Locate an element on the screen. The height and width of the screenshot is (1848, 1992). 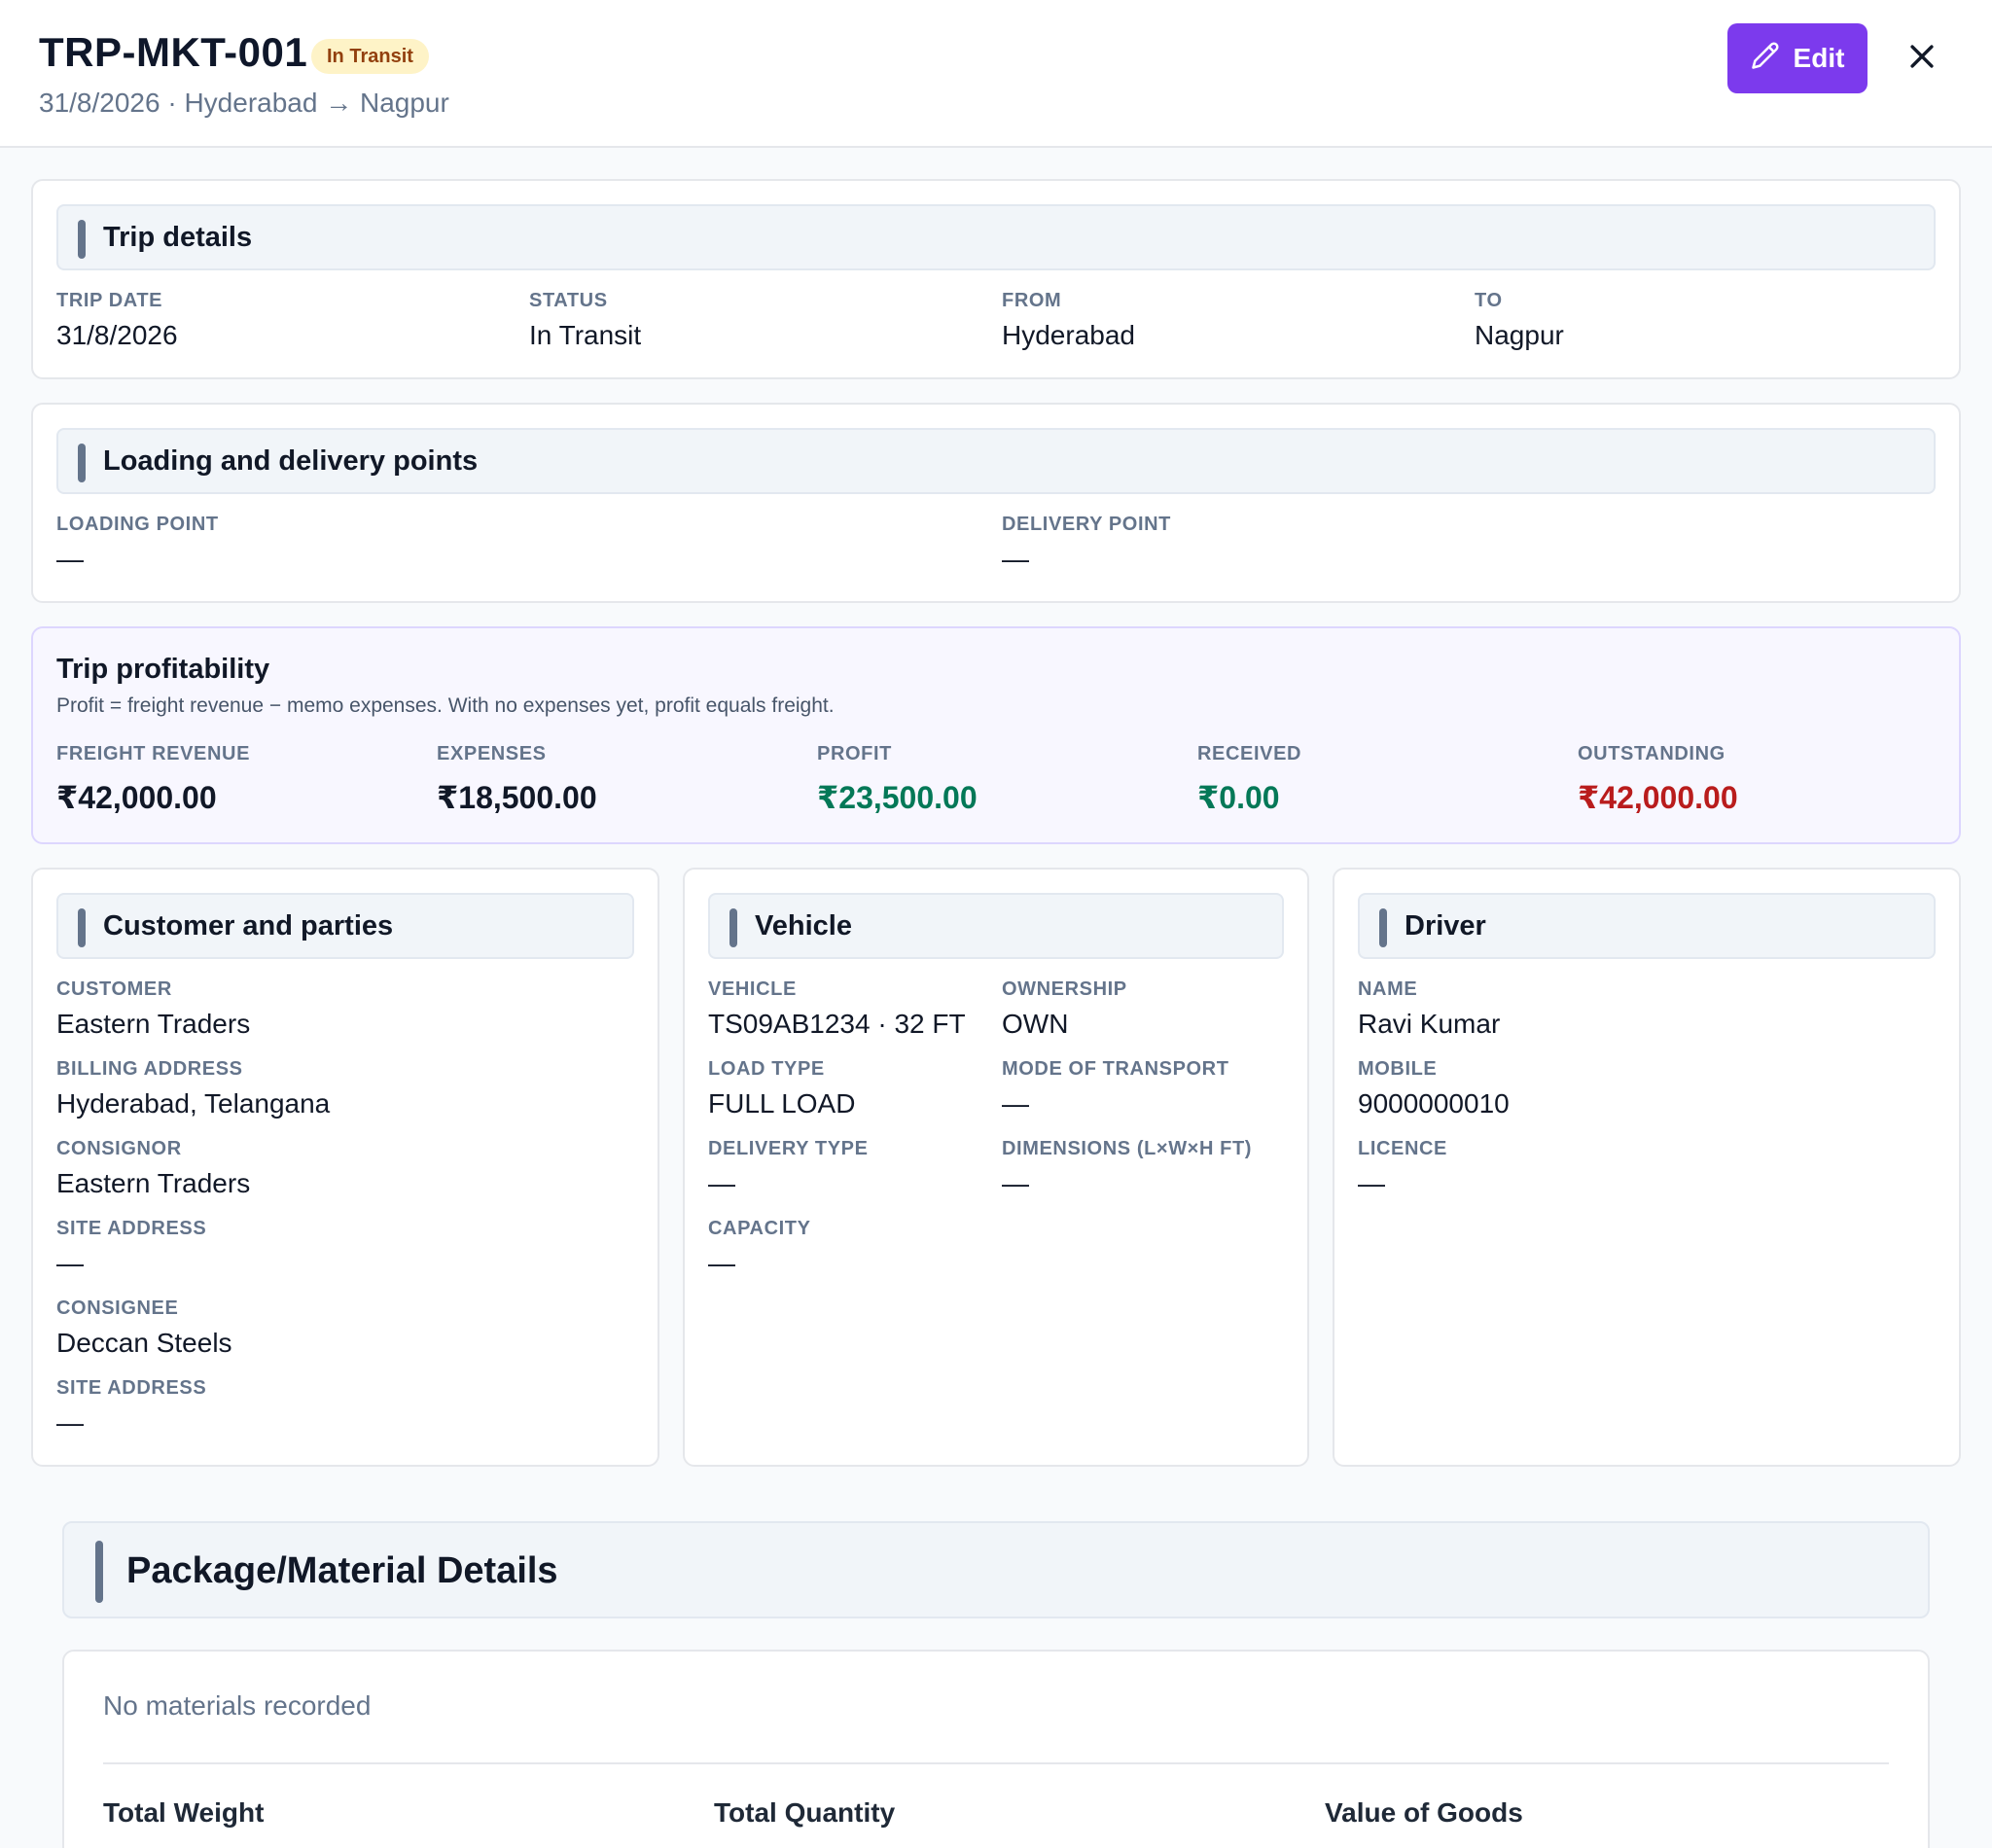
mode-of-transport-field: MODE OF TRANSPORT — is located at coordinates (1115, 1088).